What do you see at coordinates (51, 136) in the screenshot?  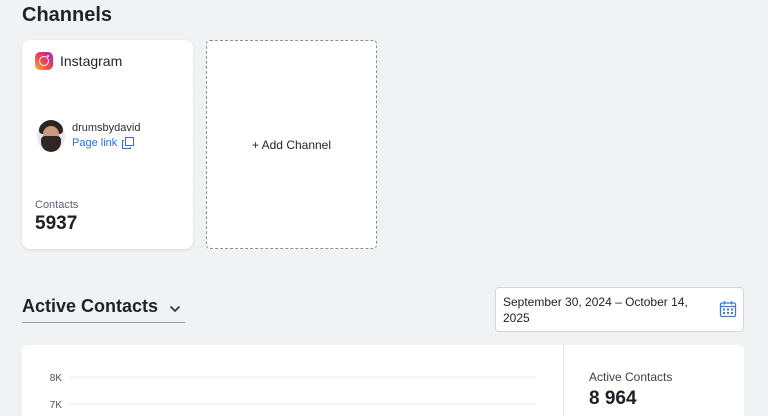 I see `avatar` at bounding box center [51, 136].